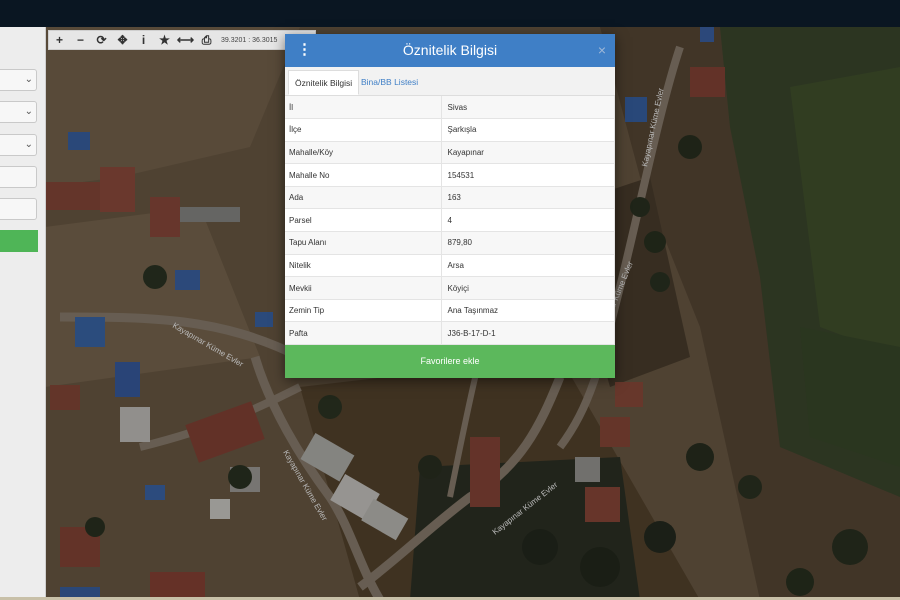  What do you see at coordinates (528, 288) in the screenshot?
I see `attribute-value: Köyiçi` at bounding box center [528, 288].